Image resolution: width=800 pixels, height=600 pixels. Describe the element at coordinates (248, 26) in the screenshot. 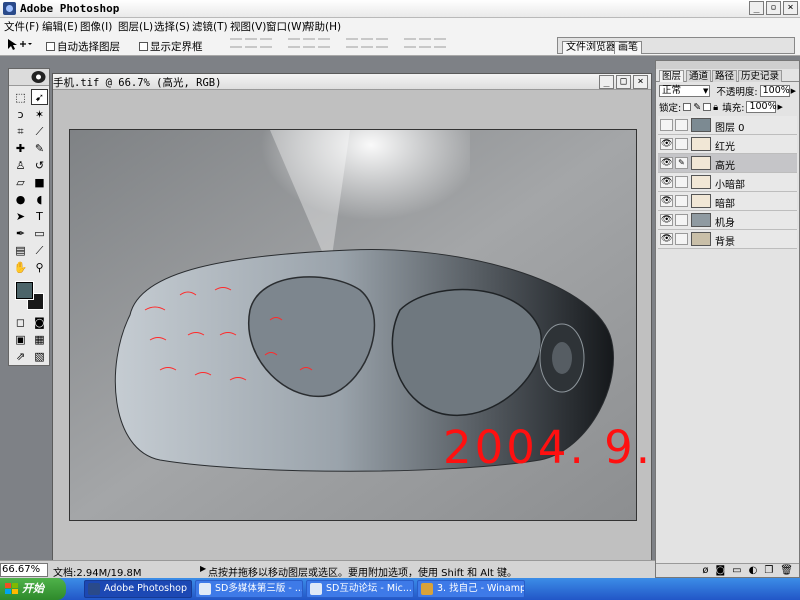

I see `menu-view: 视图(V)` at that location.